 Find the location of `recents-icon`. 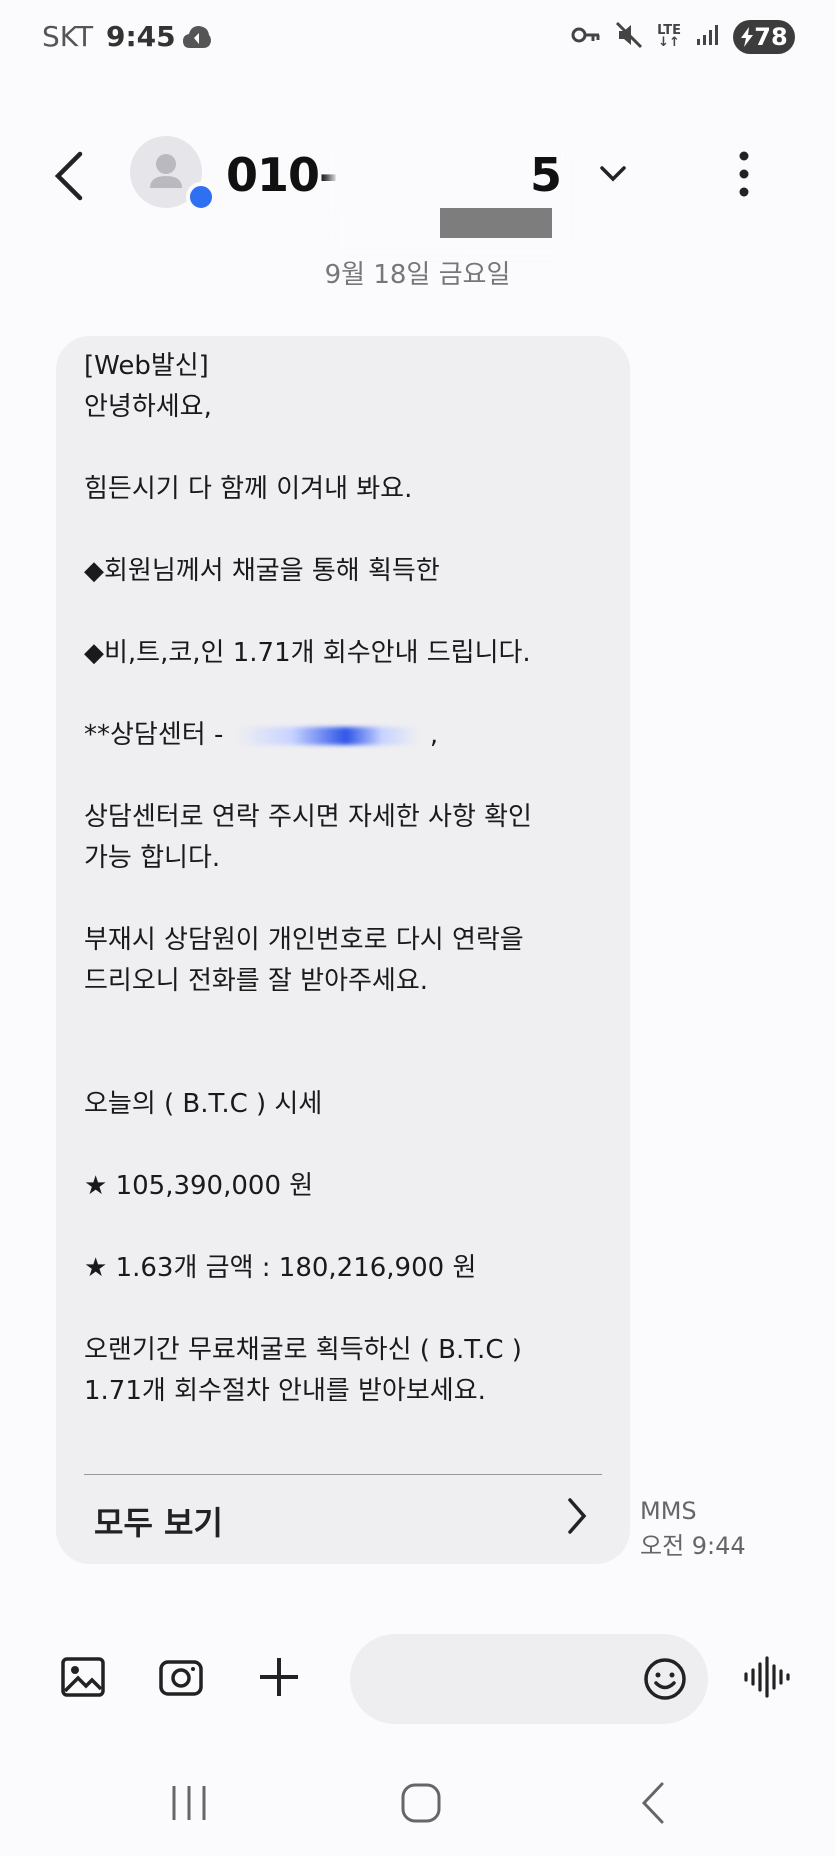

recents-icon is located at coordinates (189, 1803).